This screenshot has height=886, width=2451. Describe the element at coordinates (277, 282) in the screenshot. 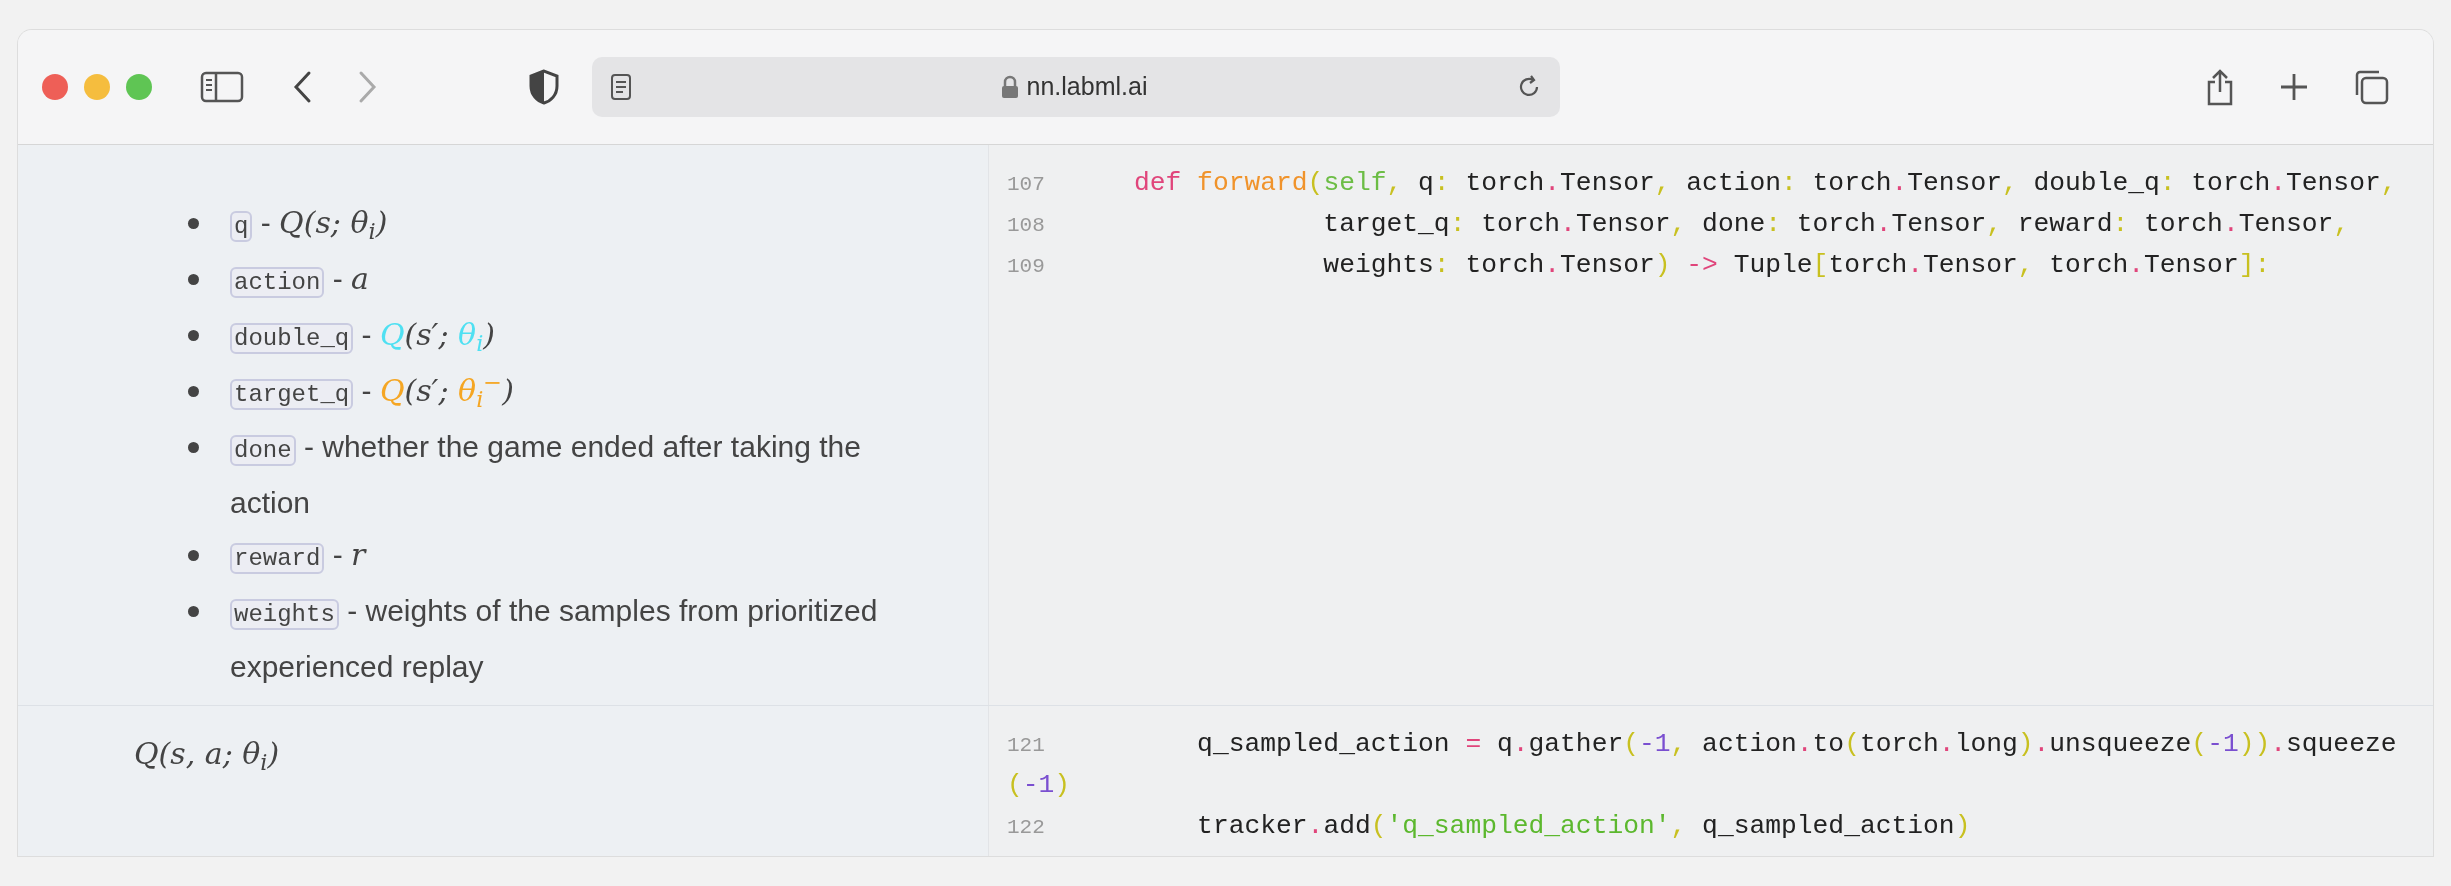

I see `inline-code: action` at that location.